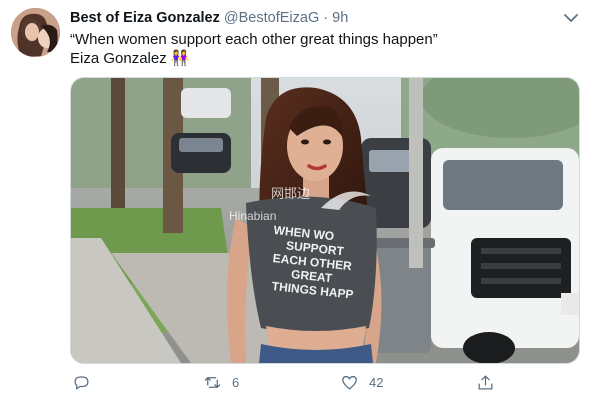  I want to click on tweet-header: Best of Eiza Gonzalez @BestofEizaG · 9h, so click(325, 19).